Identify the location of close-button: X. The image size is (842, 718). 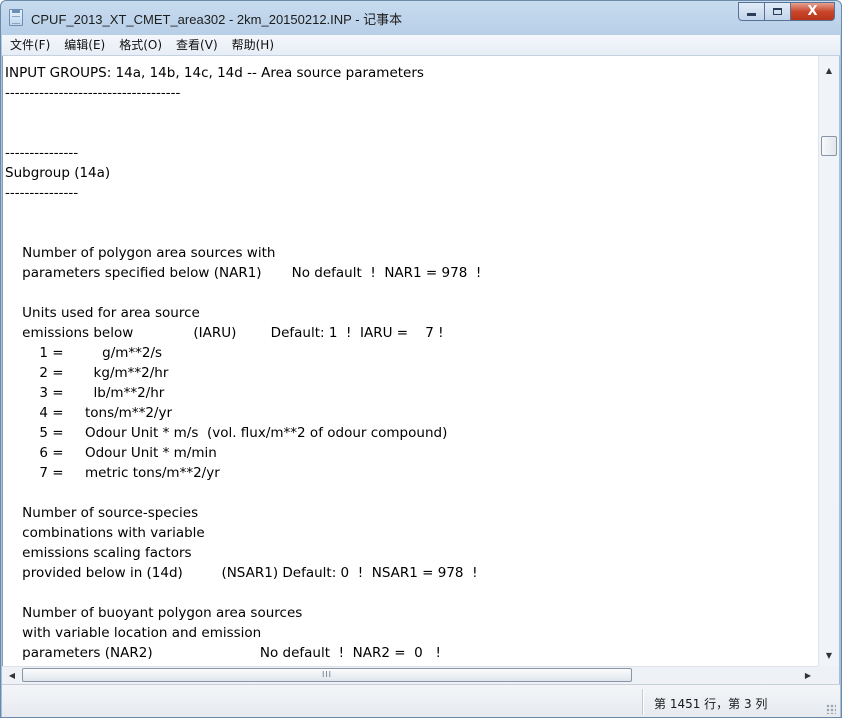
(813, 11).